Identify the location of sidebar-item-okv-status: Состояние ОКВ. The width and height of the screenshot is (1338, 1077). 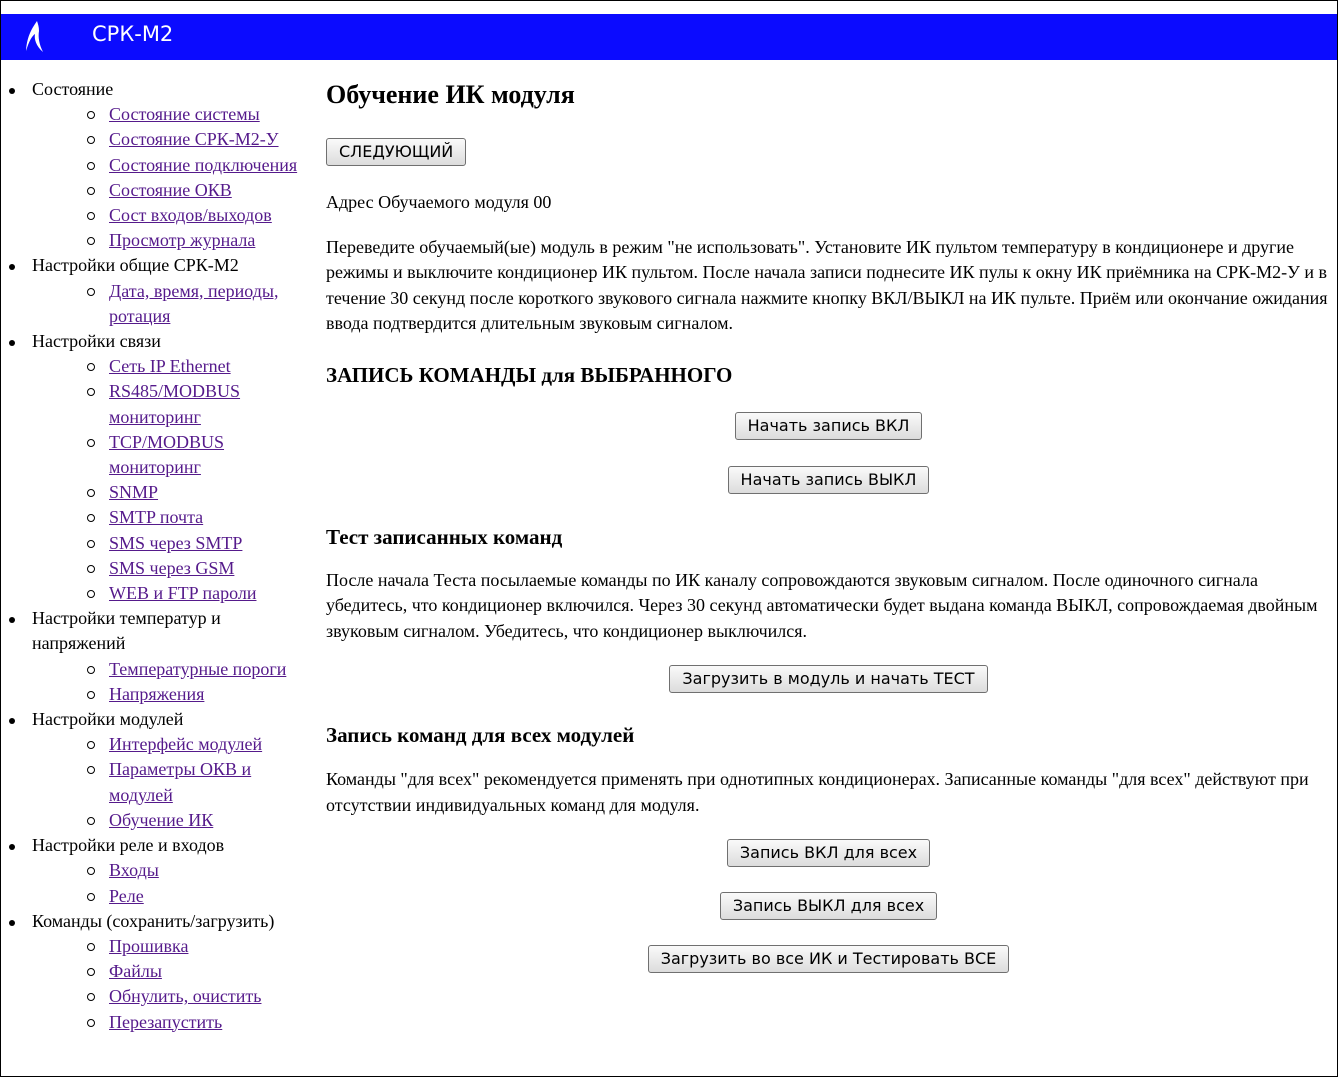
(170, 190).